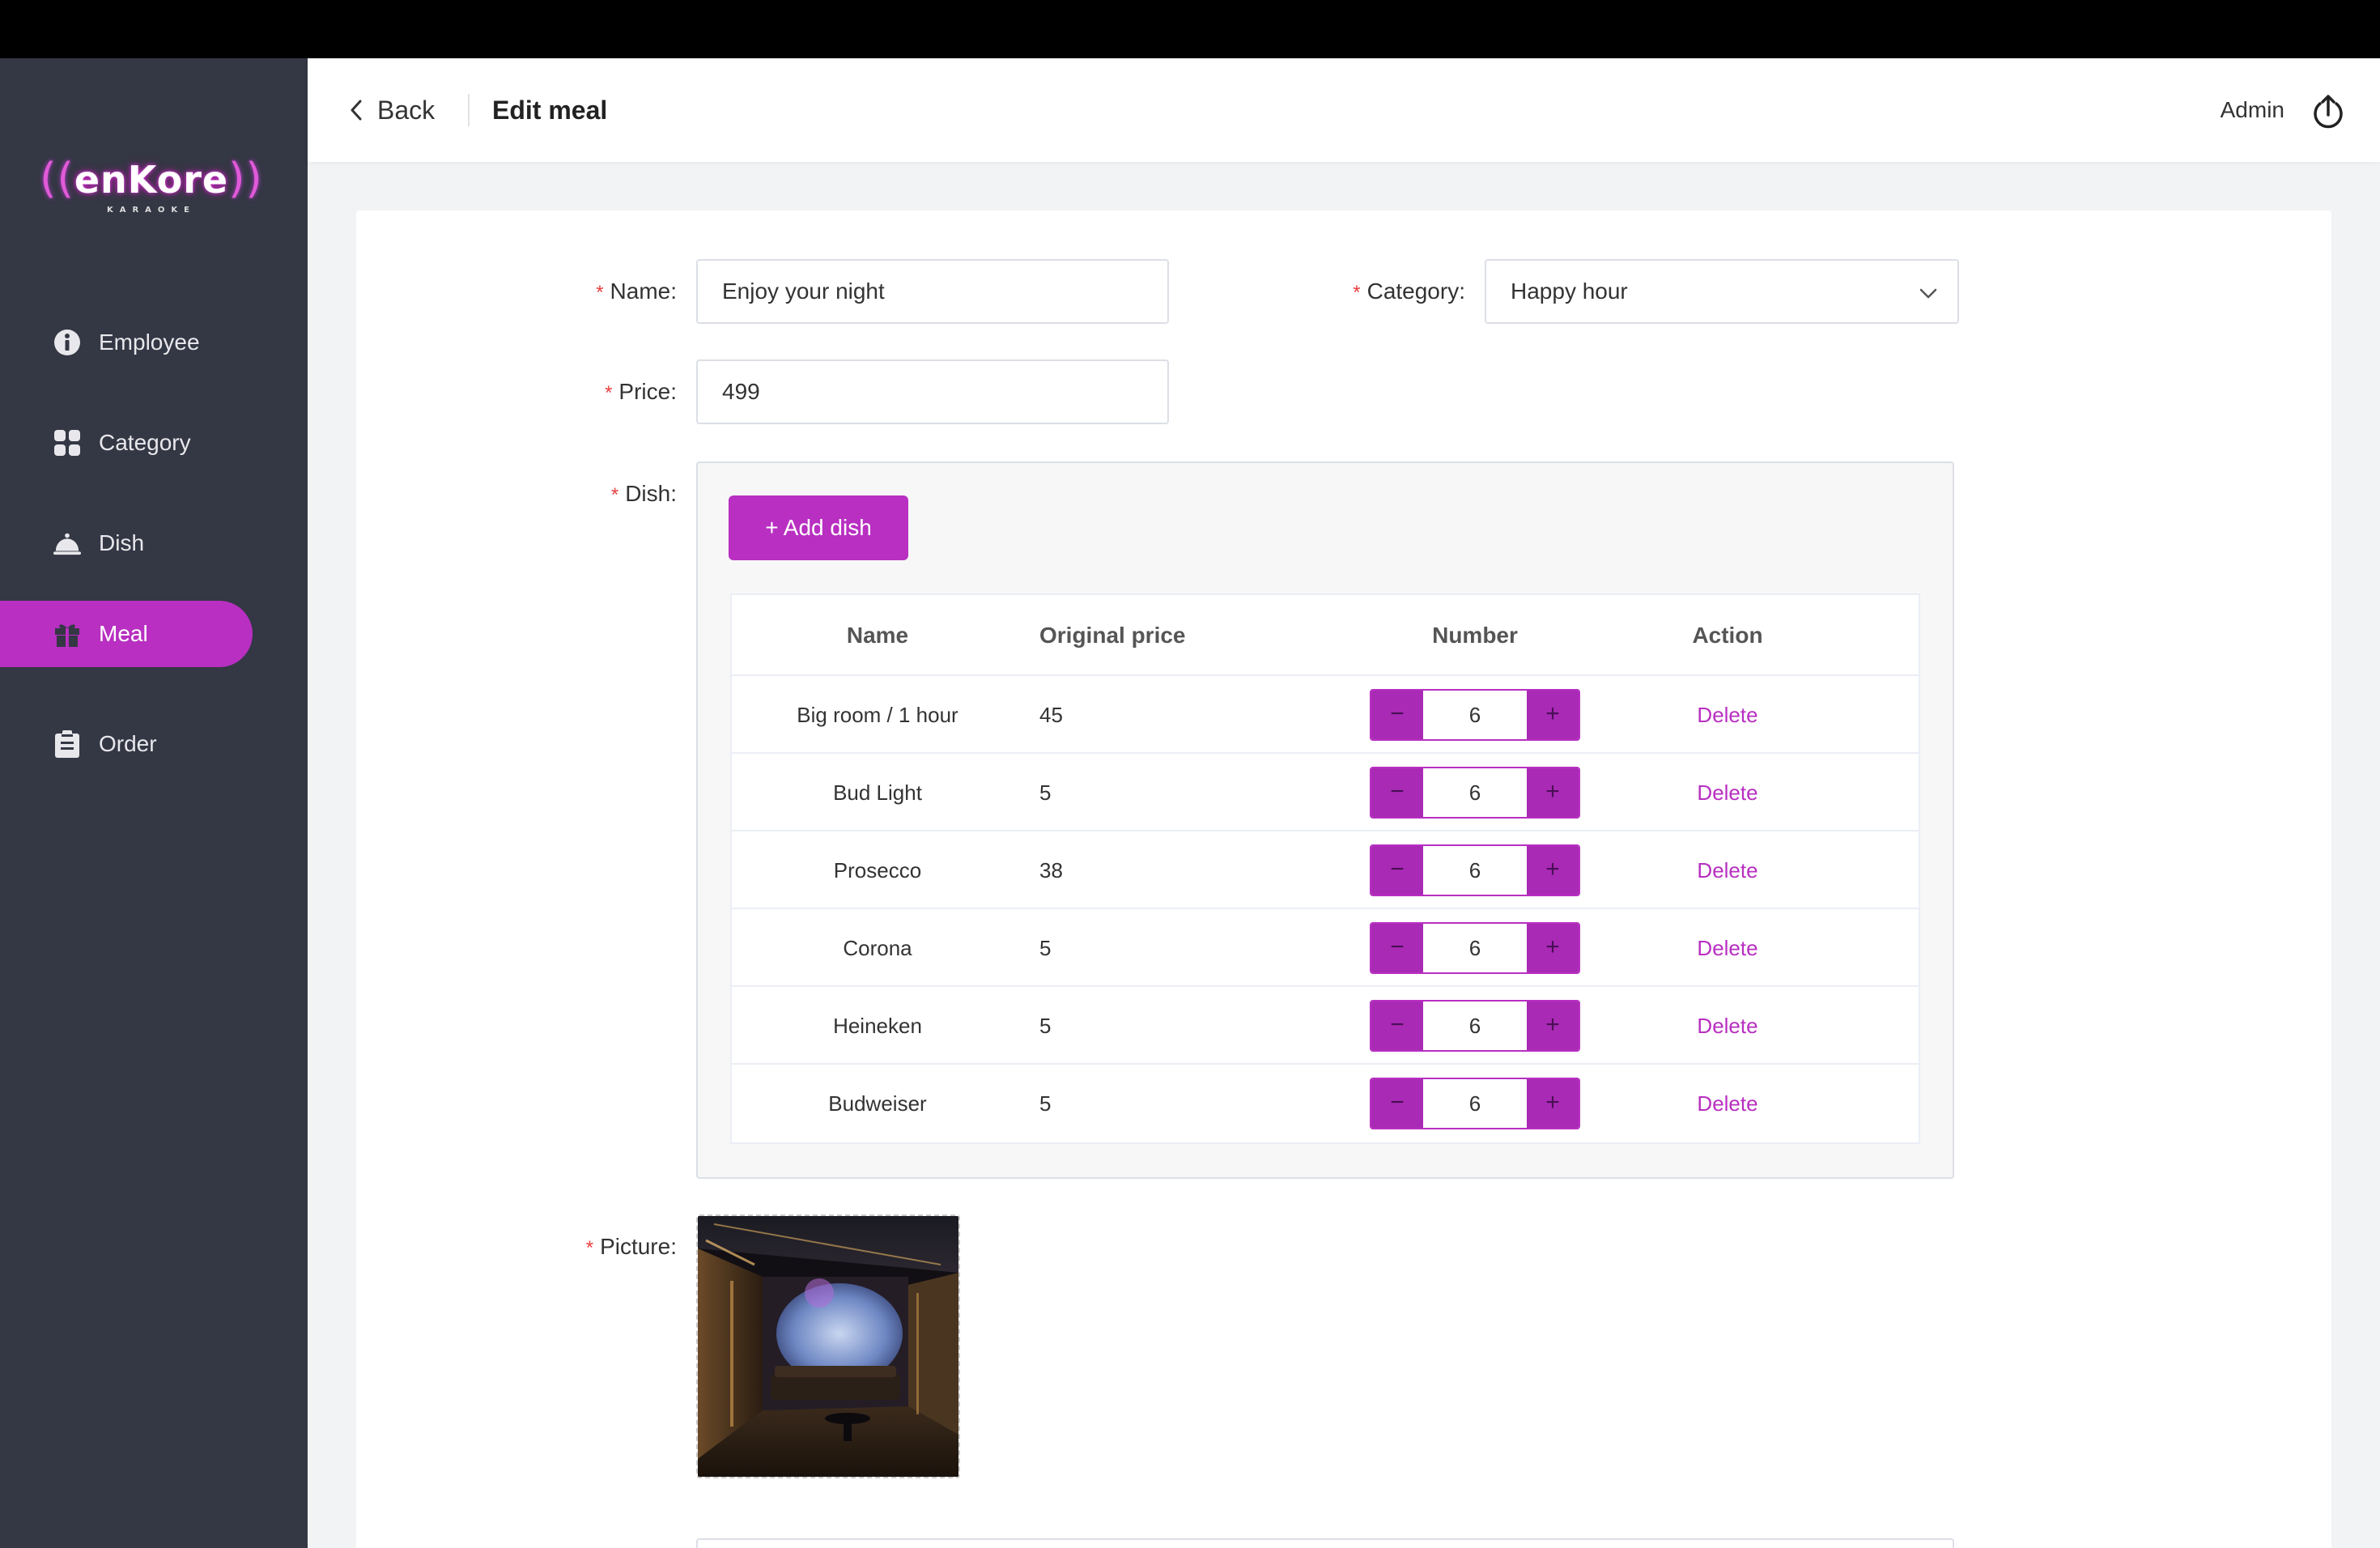 This screenshot has height=1548, width=2380. I want to click on logout-icon, so click(2328, 112).